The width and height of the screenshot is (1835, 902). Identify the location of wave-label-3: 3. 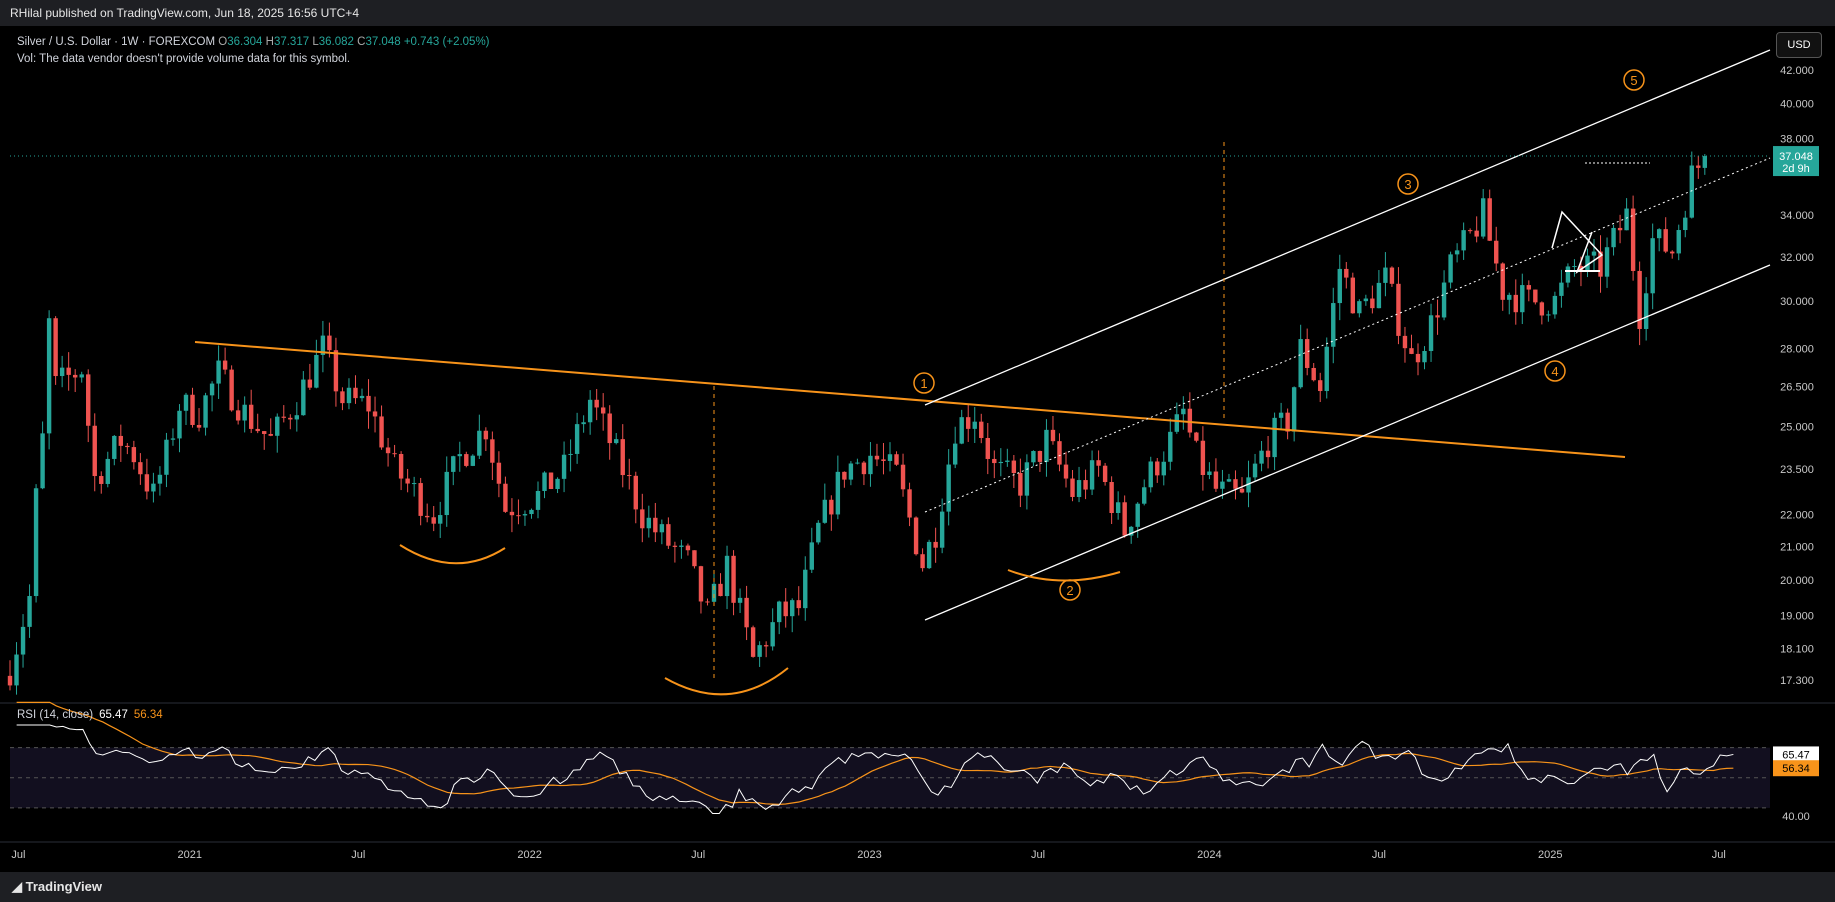
(1408, 184).